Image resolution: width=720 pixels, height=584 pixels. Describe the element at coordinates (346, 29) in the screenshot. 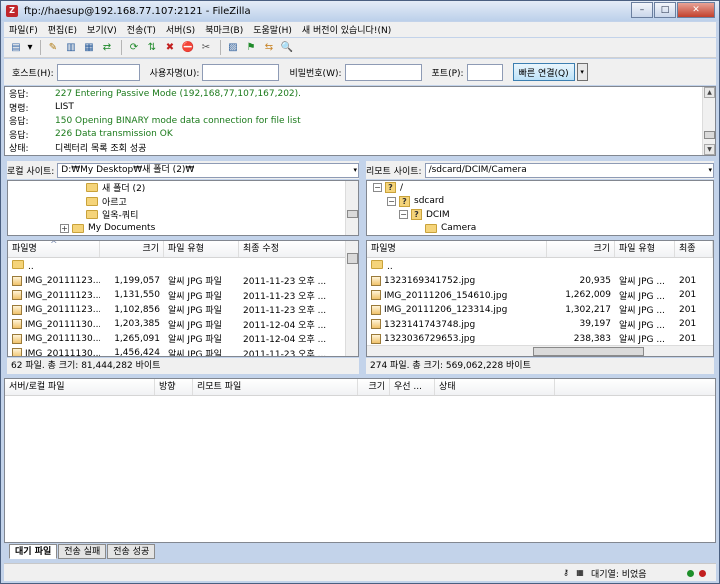

I see `menu-new-version: 새 버전이 있습니다!(N)` at that location.